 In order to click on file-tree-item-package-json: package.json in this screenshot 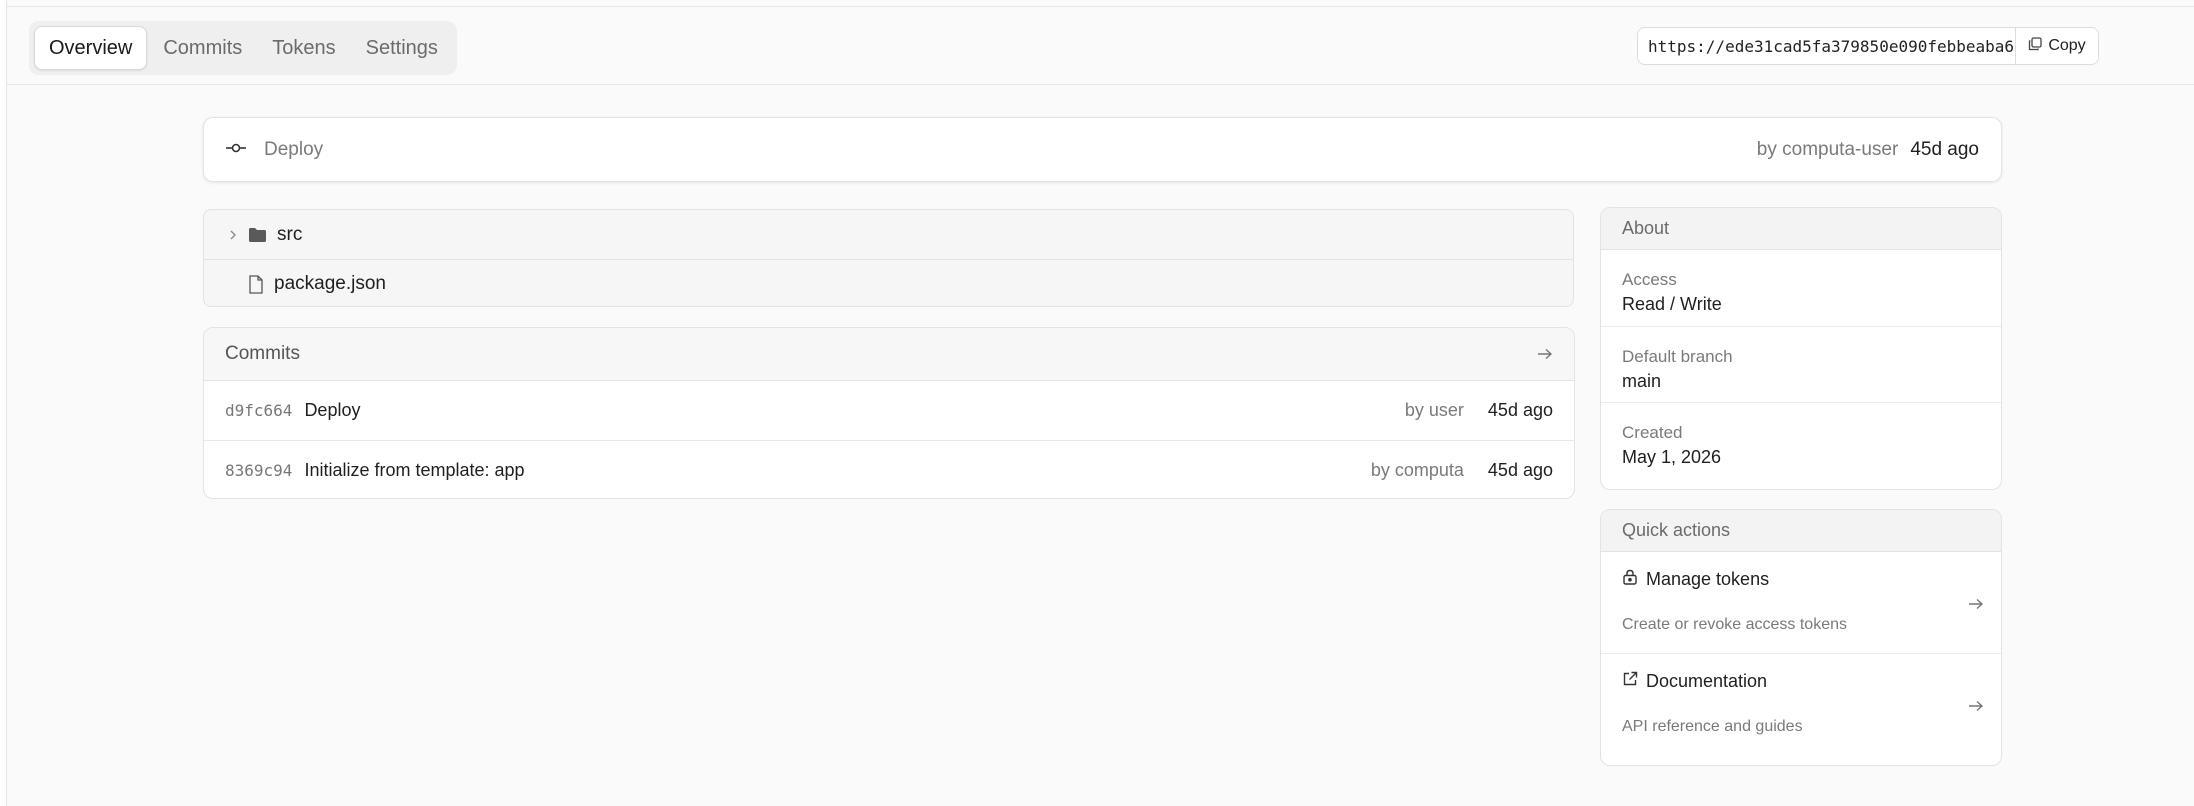, I will do `click(888, 282)`.